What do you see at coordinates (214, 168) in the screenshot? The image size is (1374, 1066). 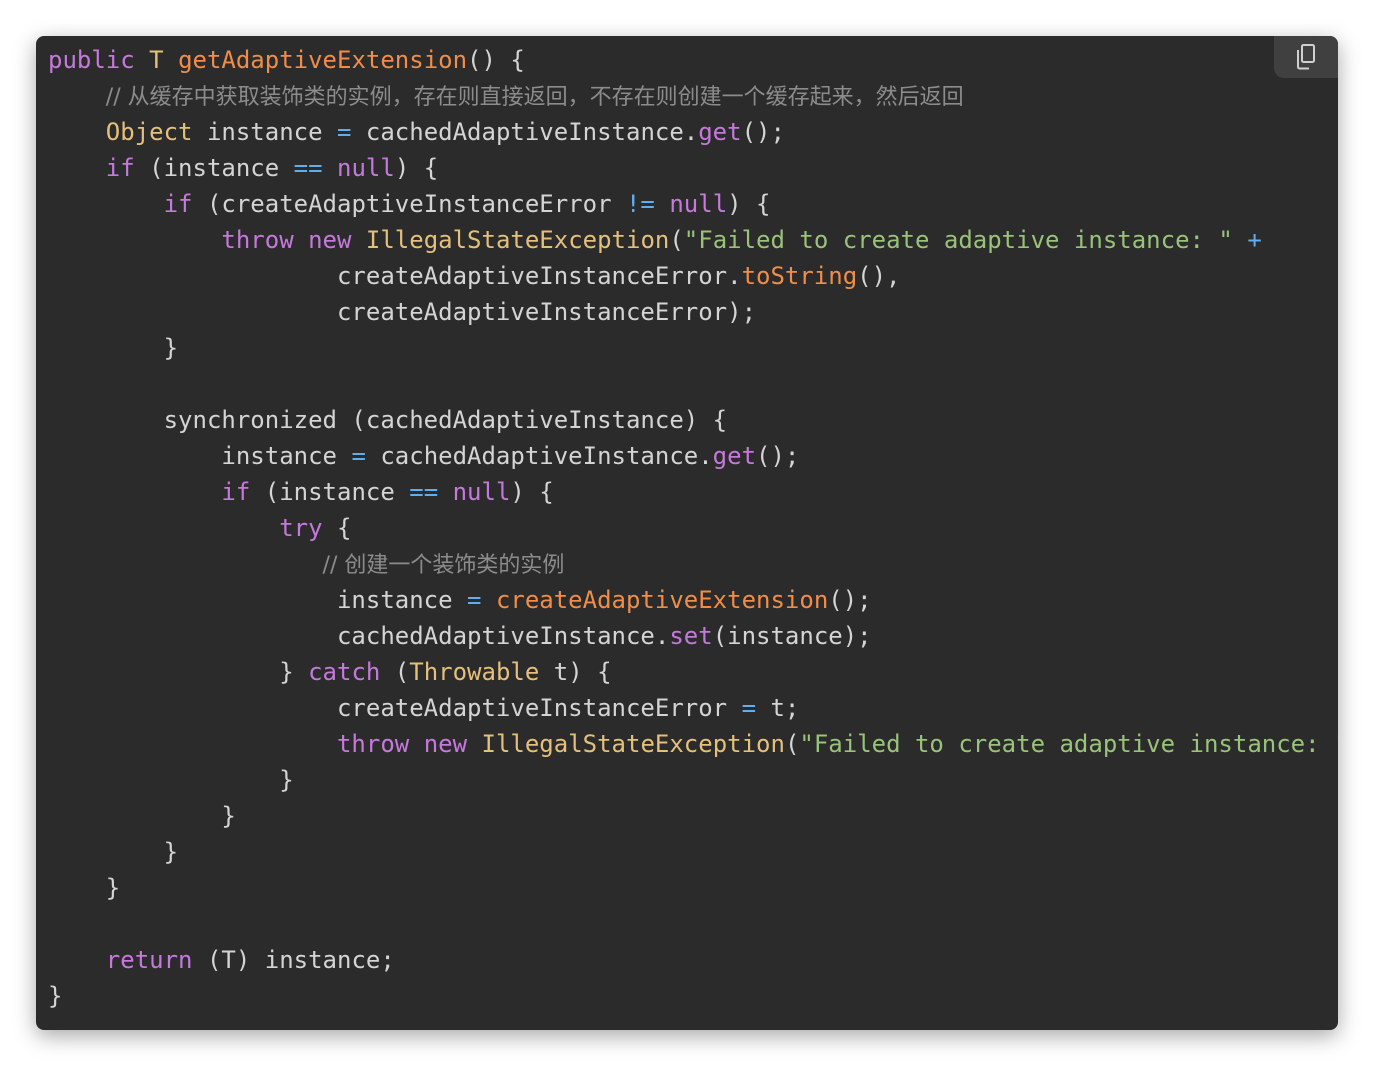 I see `code-text: (instance` at bounding box center [214, 168].